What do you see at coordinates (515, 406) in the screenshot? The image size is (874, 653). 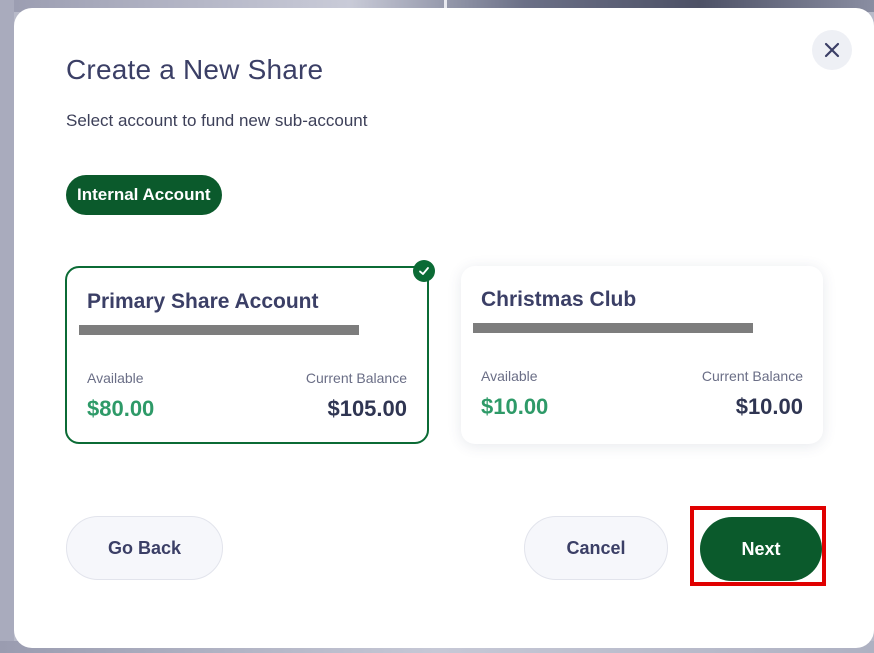 I see `available-amount: $10.00` at bounding box center [515, 406].